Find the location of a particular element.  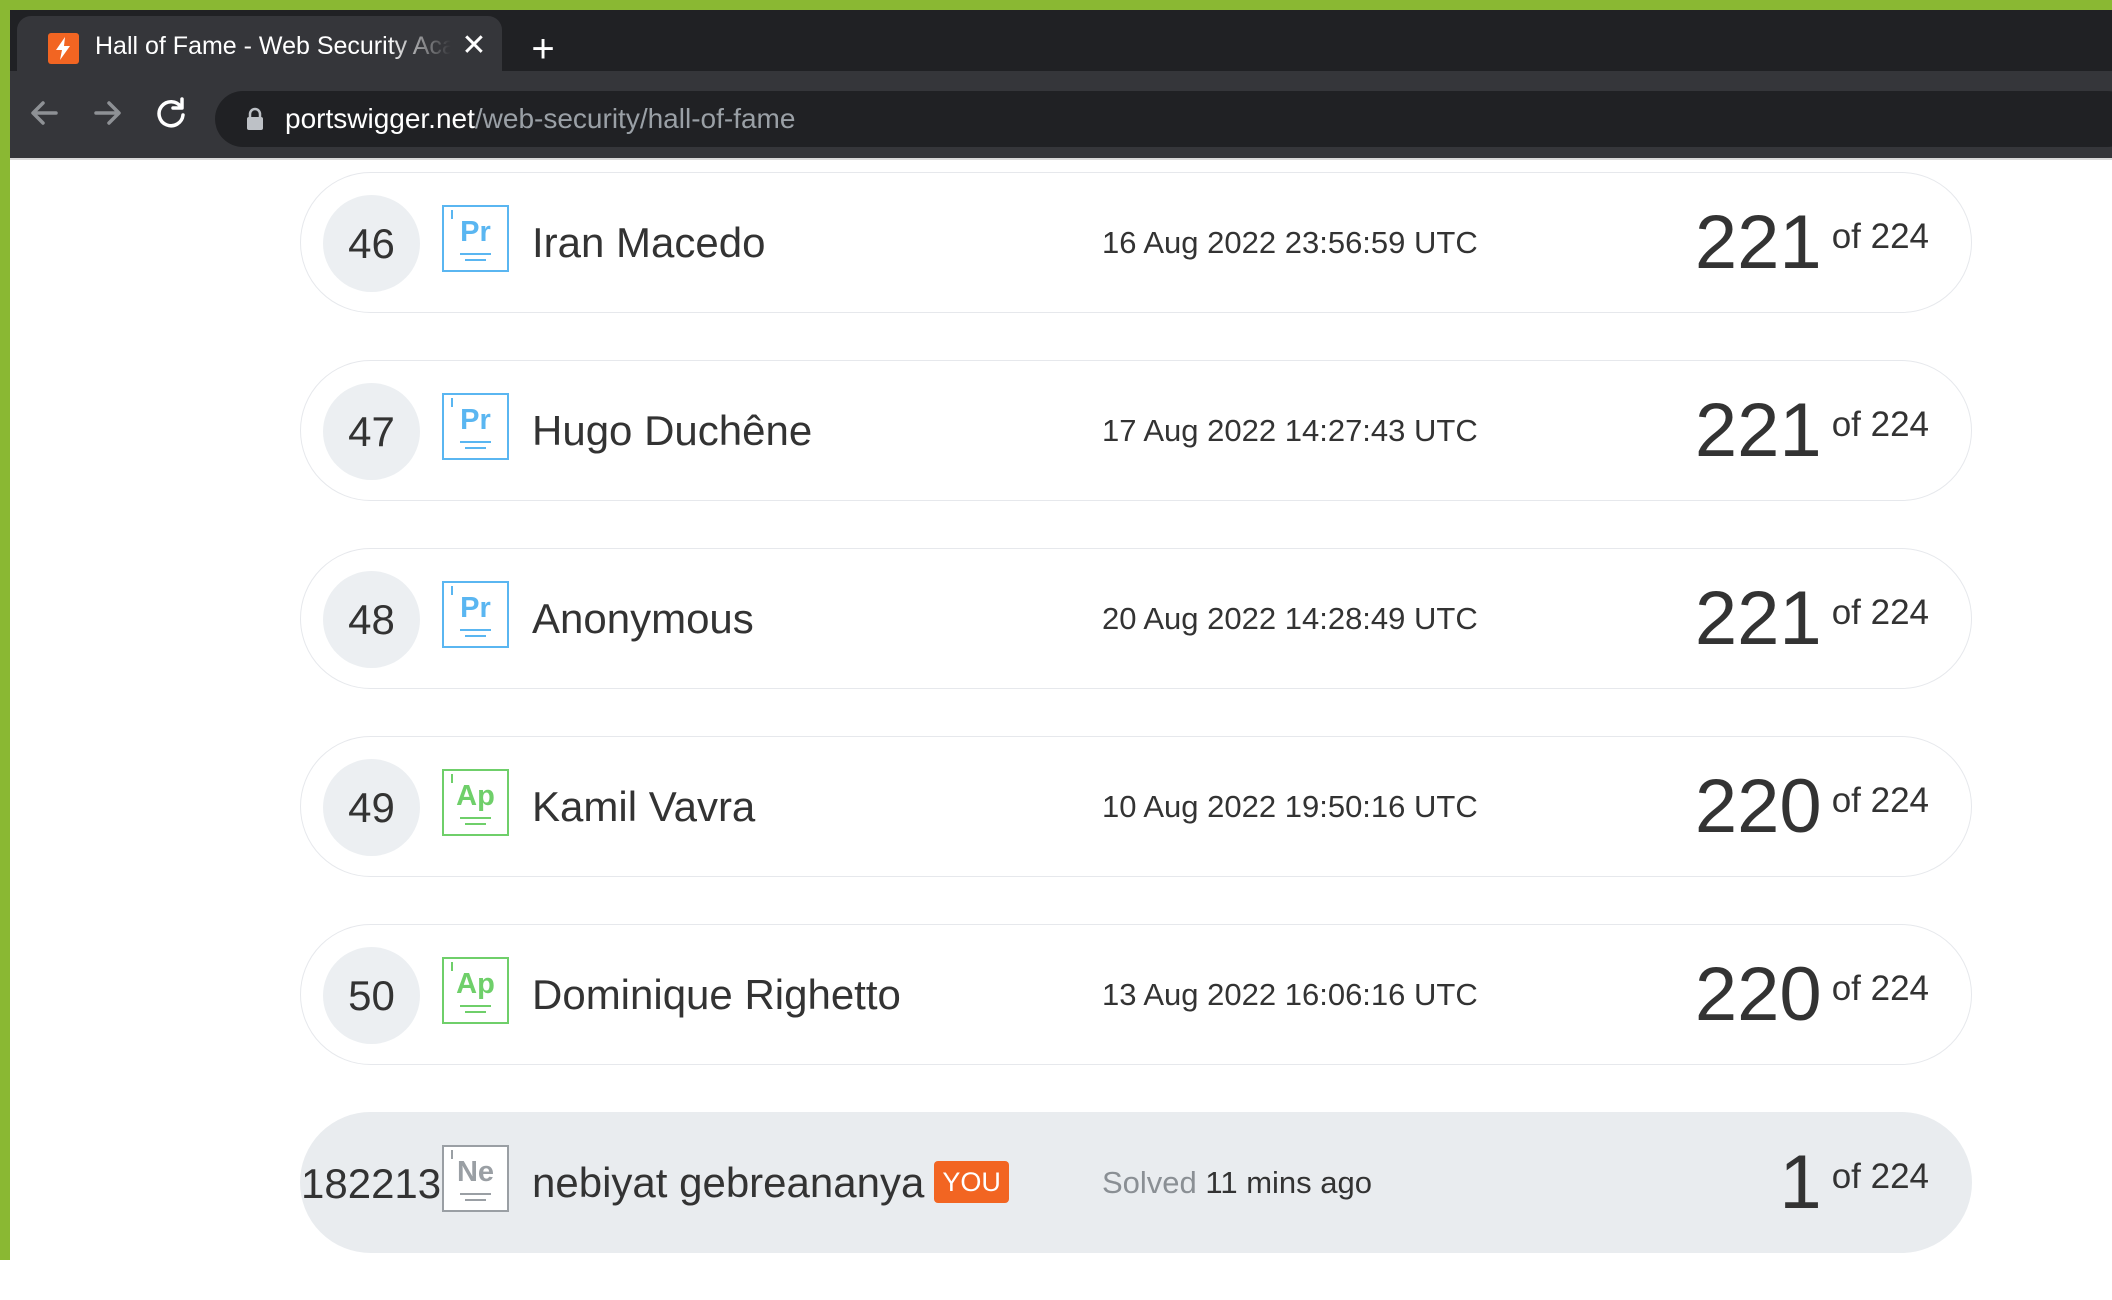

completion-date: 17 Aug 2022 14:27:43 UTC is located at coordinates (1290, 430).